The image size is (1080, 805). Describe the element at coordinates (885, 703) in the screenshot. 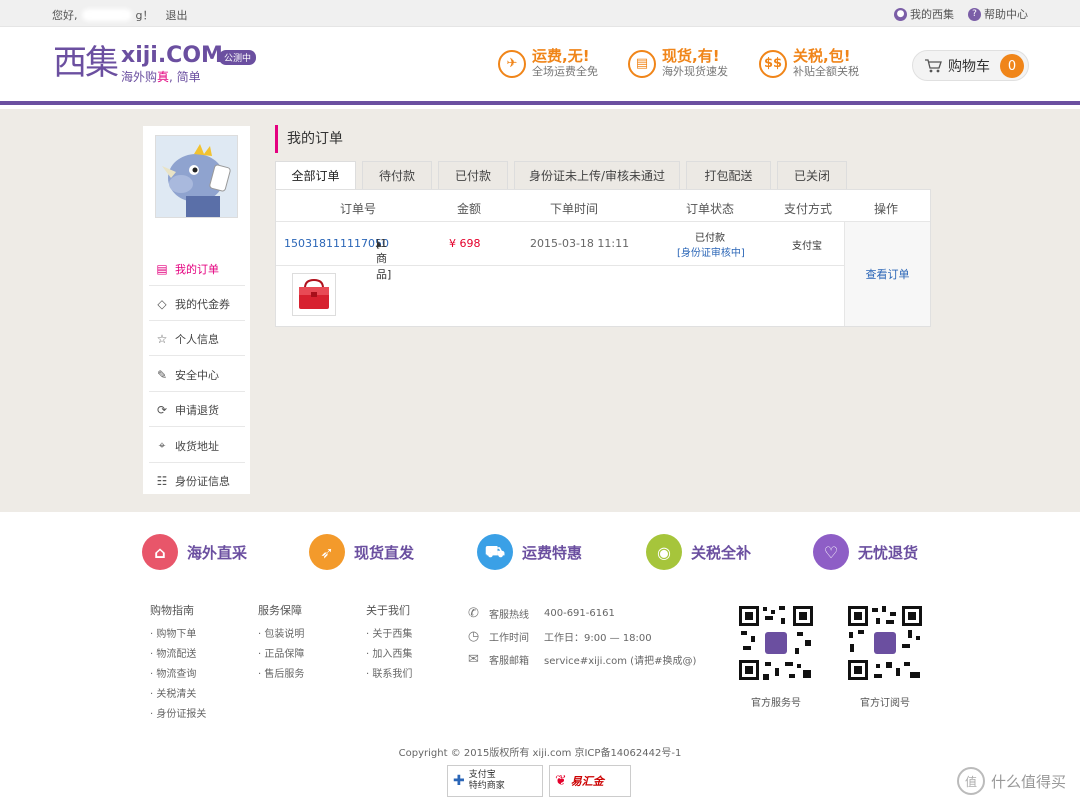

I see `qr-caption-subscribe: 官方订阅号` at that location.